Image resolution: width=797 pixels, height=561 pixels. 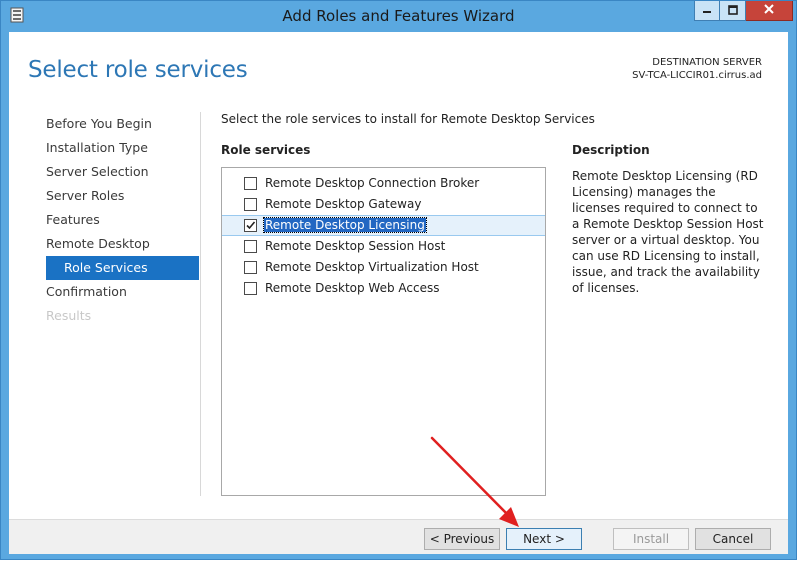 I want to click on role-service-row-gateway: Remote Desktop Gateway, so click(x=383, y=204).